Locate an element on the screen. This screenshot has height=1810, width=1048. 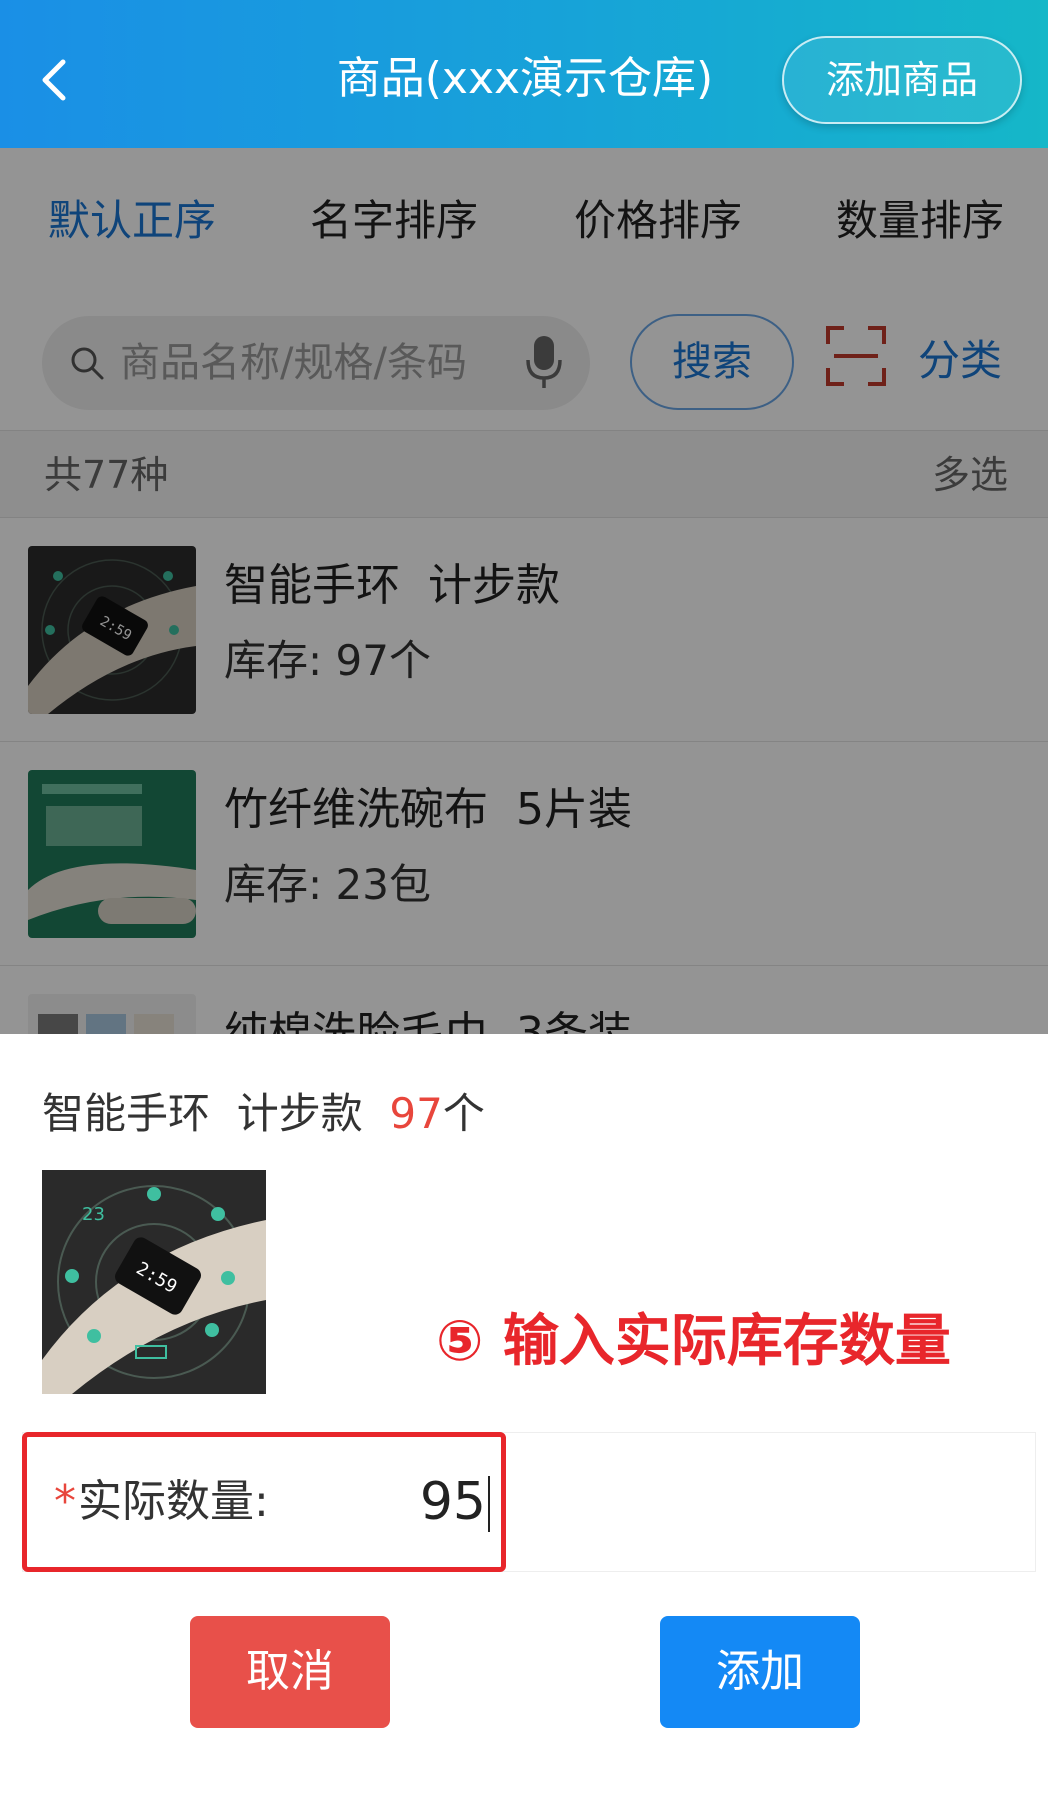
sheet-unit: 个 is located at coordinates (463, 1113).